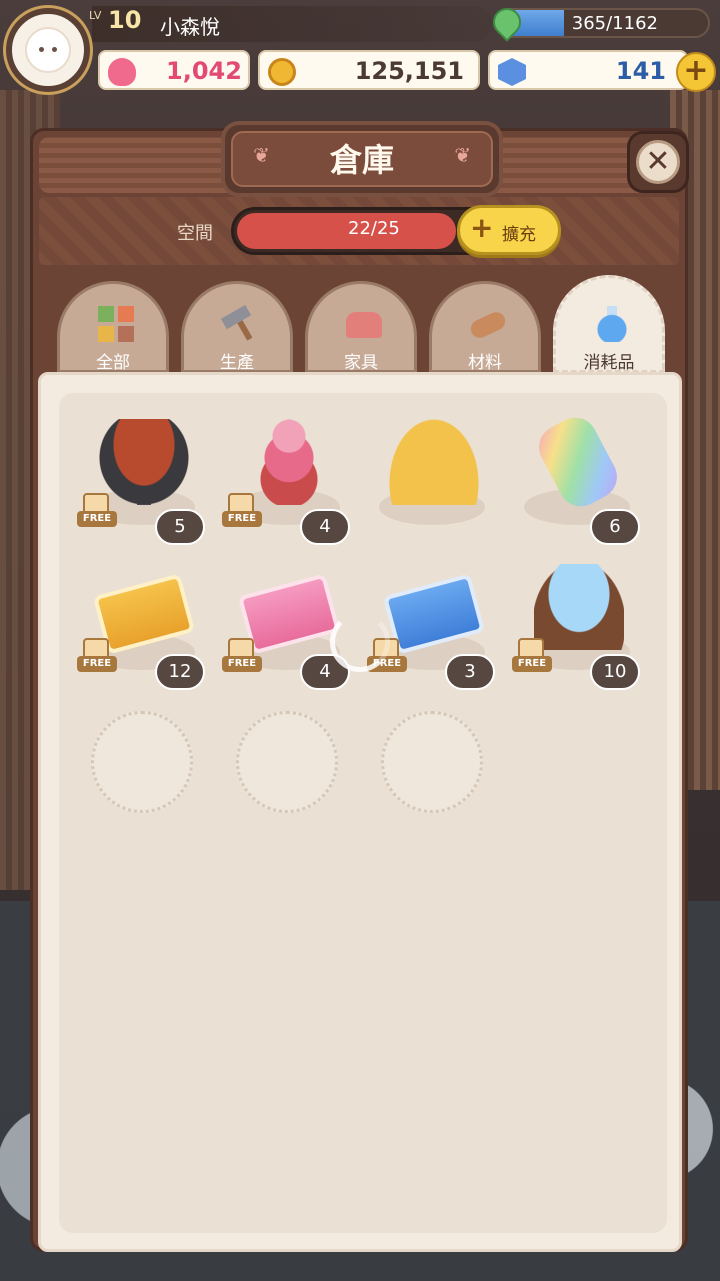 The height and width of the screenshot is (1281, 720). What do you see at coordinates (325, 527) in the screenshot?
I see `item-count: 4` at bounding box center [325, 527].